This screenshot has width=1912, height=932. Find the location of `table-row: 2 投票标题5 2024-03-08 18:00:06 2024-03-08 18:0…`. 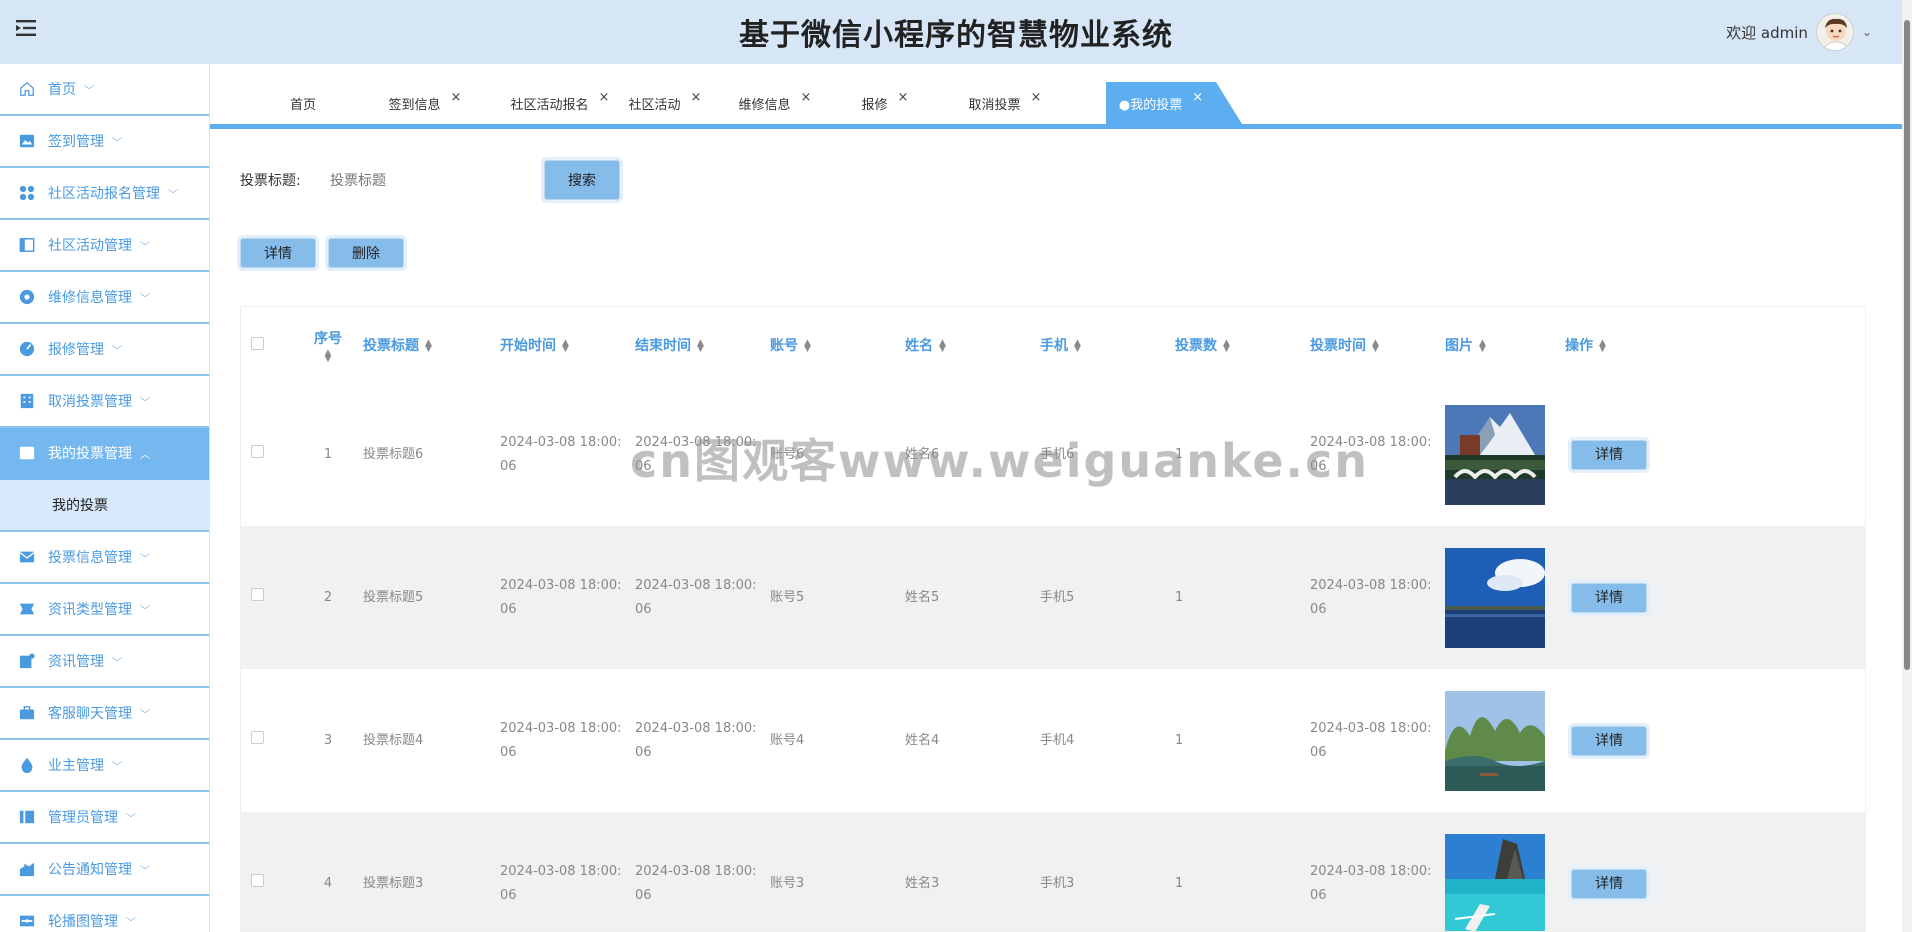

table-row: 2 投票标题5 2024-03-08 18:00:06 2024-03-08 18:0… is located at coordinates (1053, 597).